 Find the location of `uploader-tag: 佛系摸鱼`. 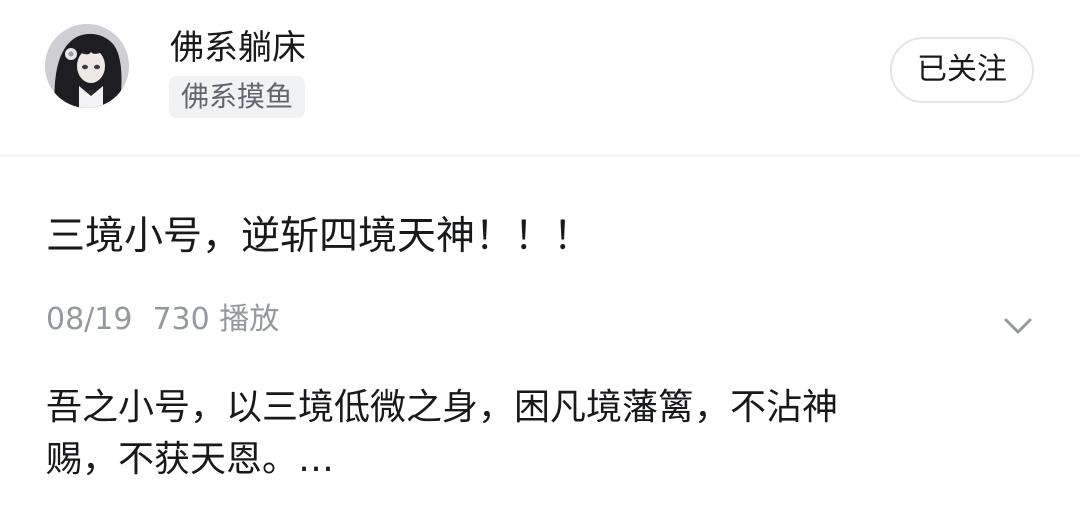

uploader-tag: 佛系摸鱼 is located at coordinates (237, 97).